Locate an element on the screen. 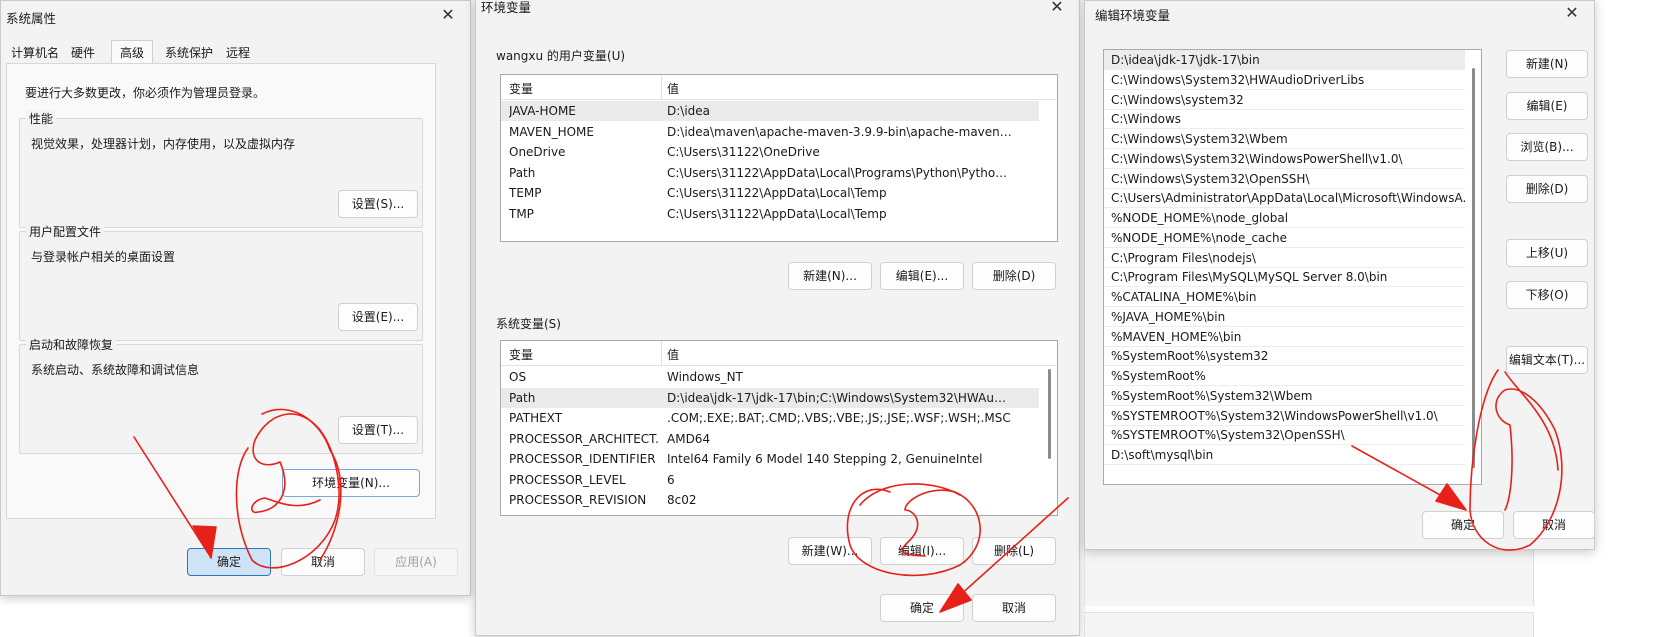 The height and width of the screenshot is (637, 1673). variable-name: JAVA-HOME is located at coordinates (542, 111).